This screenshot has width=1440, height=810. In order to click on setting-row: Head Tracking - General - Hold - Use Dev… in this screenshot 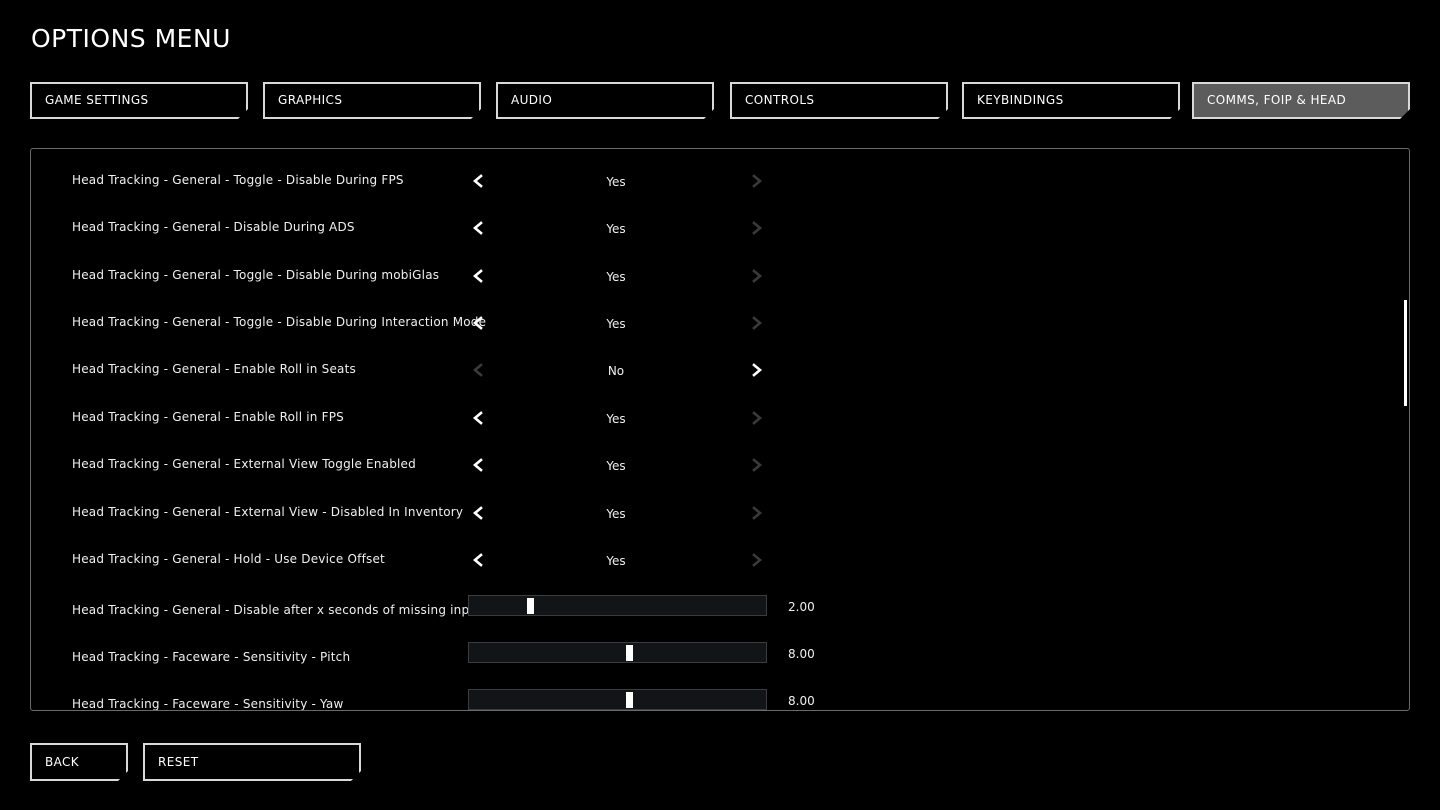, I will do `click(681, 572)`.